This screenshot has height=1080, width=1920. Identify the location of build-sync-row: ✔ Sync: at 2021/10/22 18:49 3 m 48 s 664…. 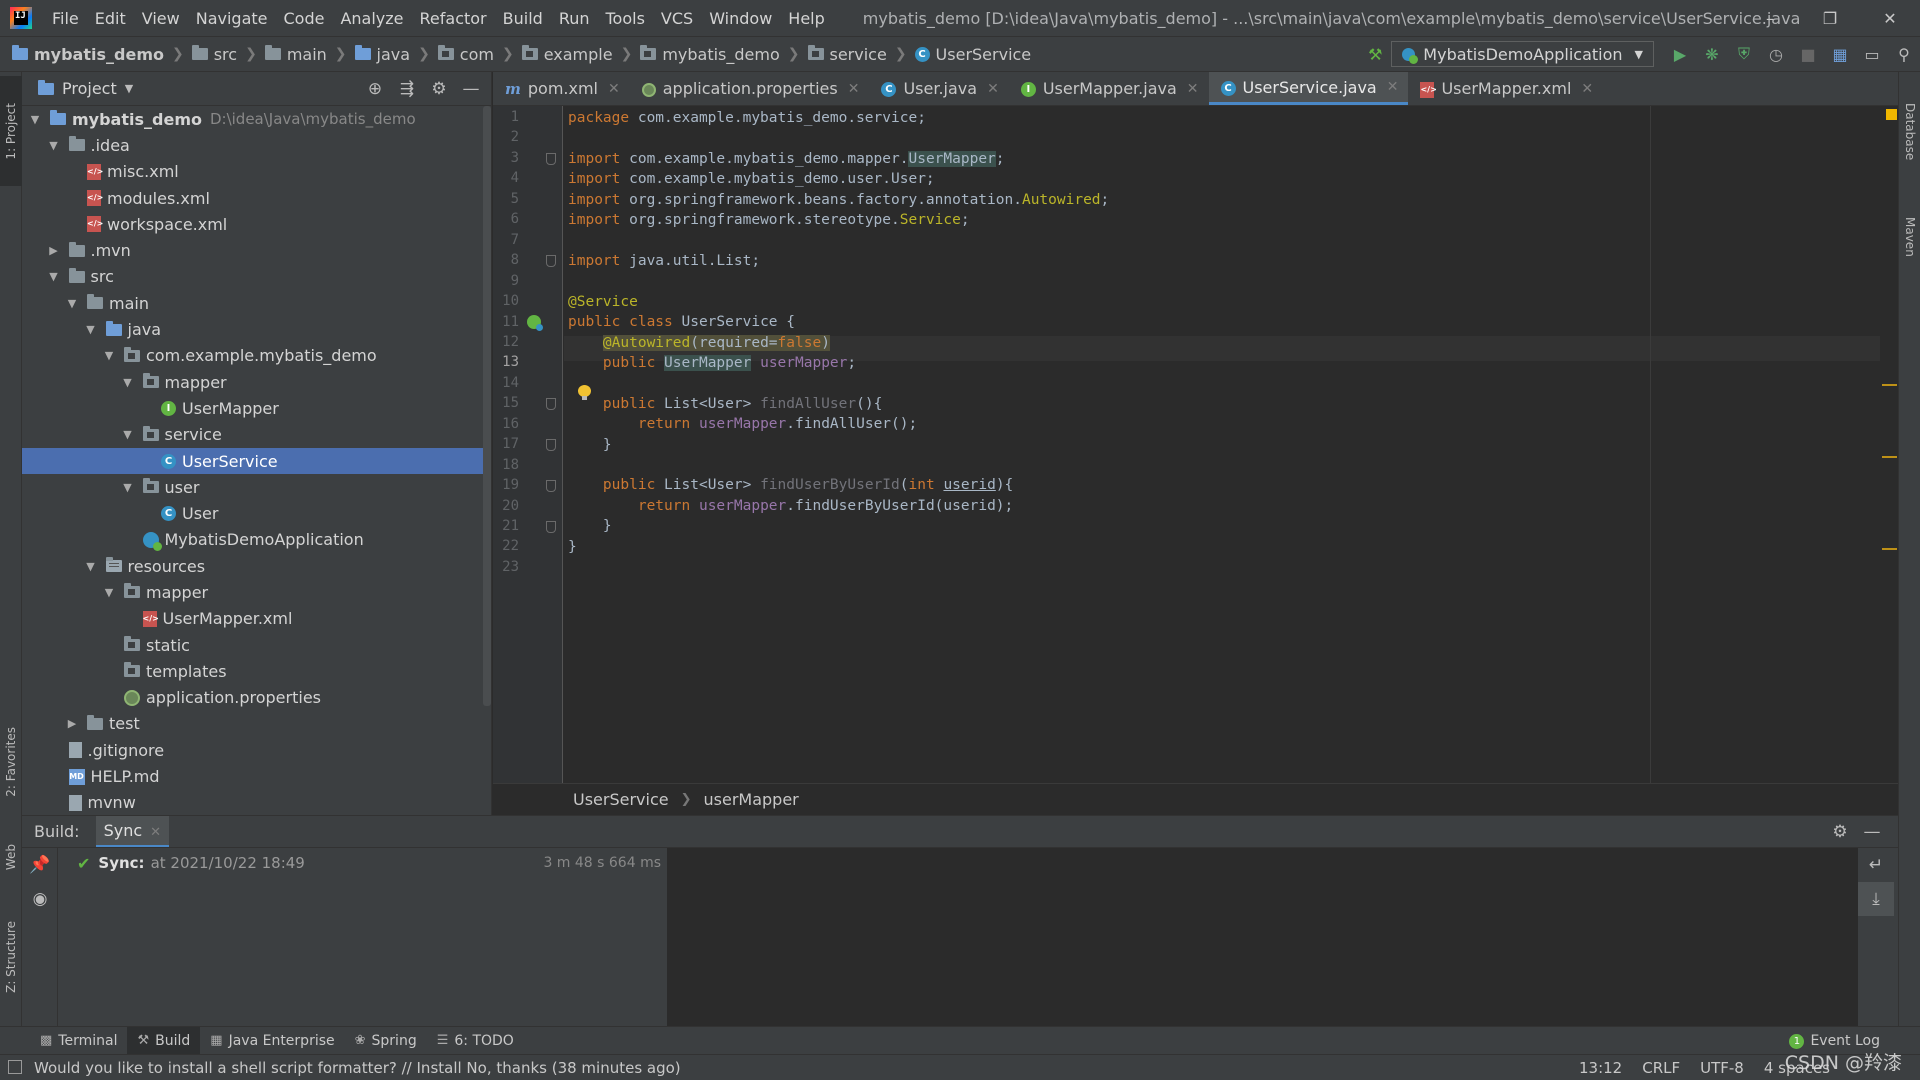
(363, 863).